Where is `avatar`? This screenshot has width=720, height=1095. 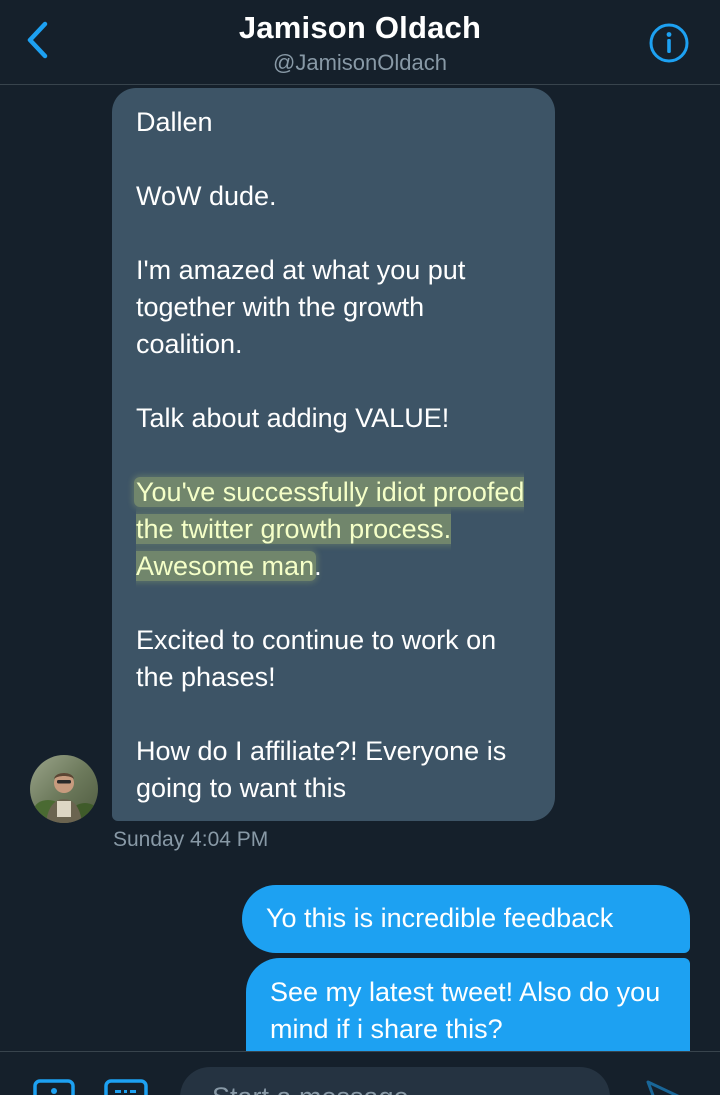 avatar is located at coordinates (64, 789).